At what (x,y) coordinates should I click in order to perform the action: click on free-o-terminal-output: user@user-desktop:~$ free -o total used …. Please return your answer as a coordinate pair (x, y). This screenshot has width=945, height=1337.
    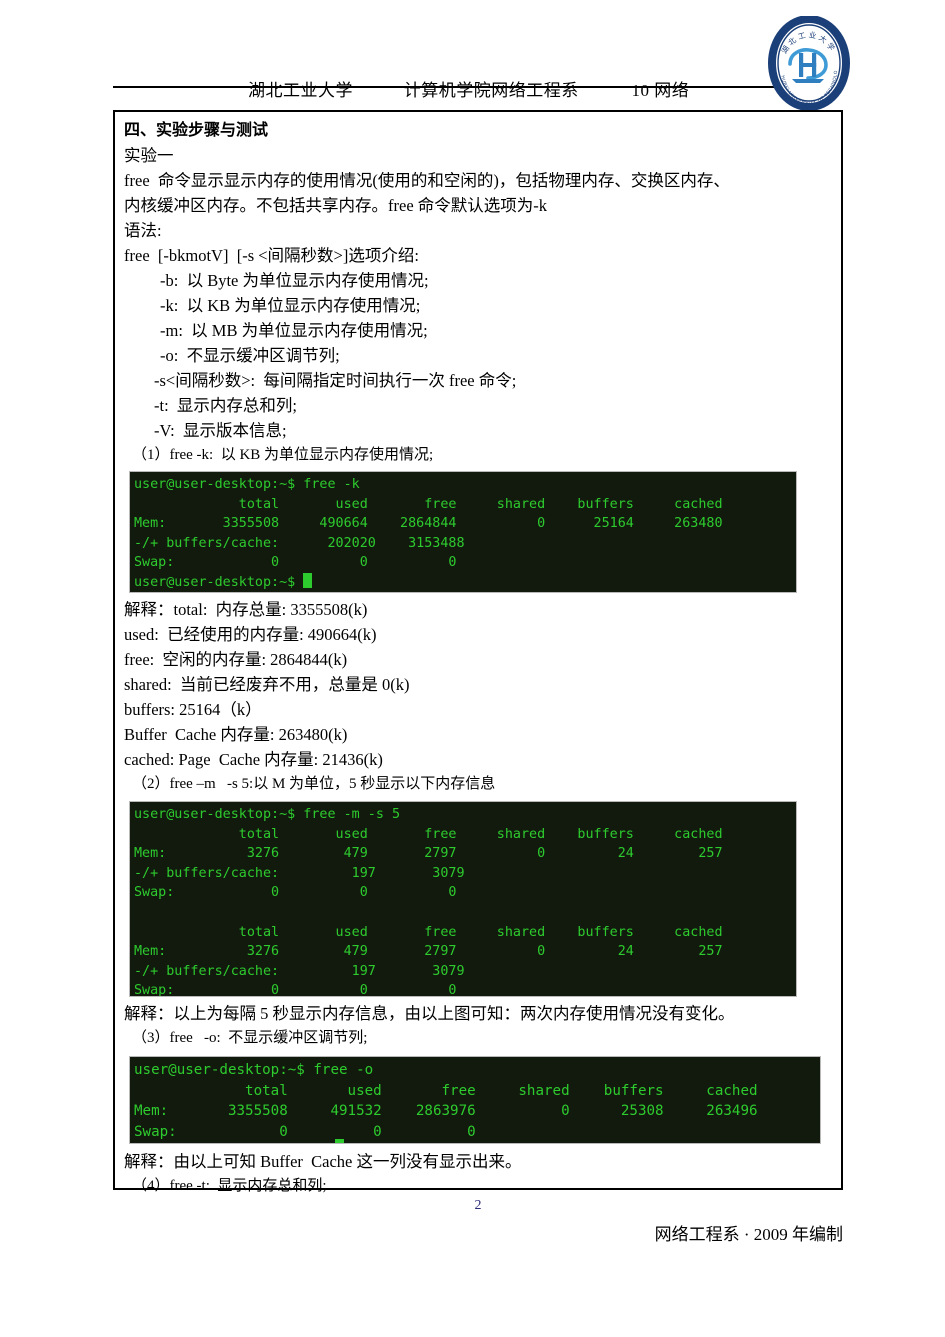
    Looking at the image, I should click on (446, 1101).